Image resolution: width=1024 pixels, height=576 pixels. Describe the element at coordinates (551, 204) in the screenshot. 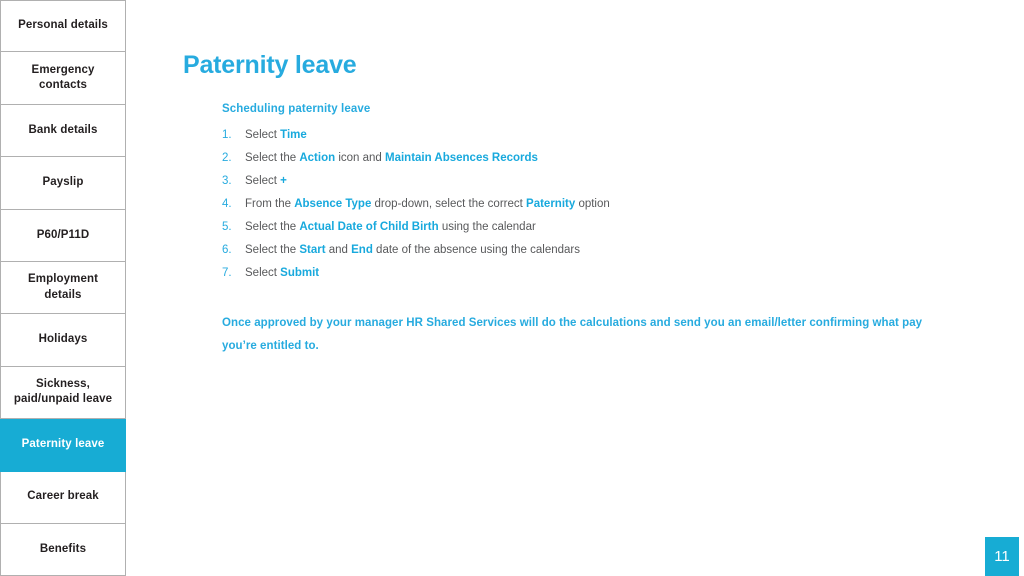

I see `step-term-highlight: Paternity` at that location.